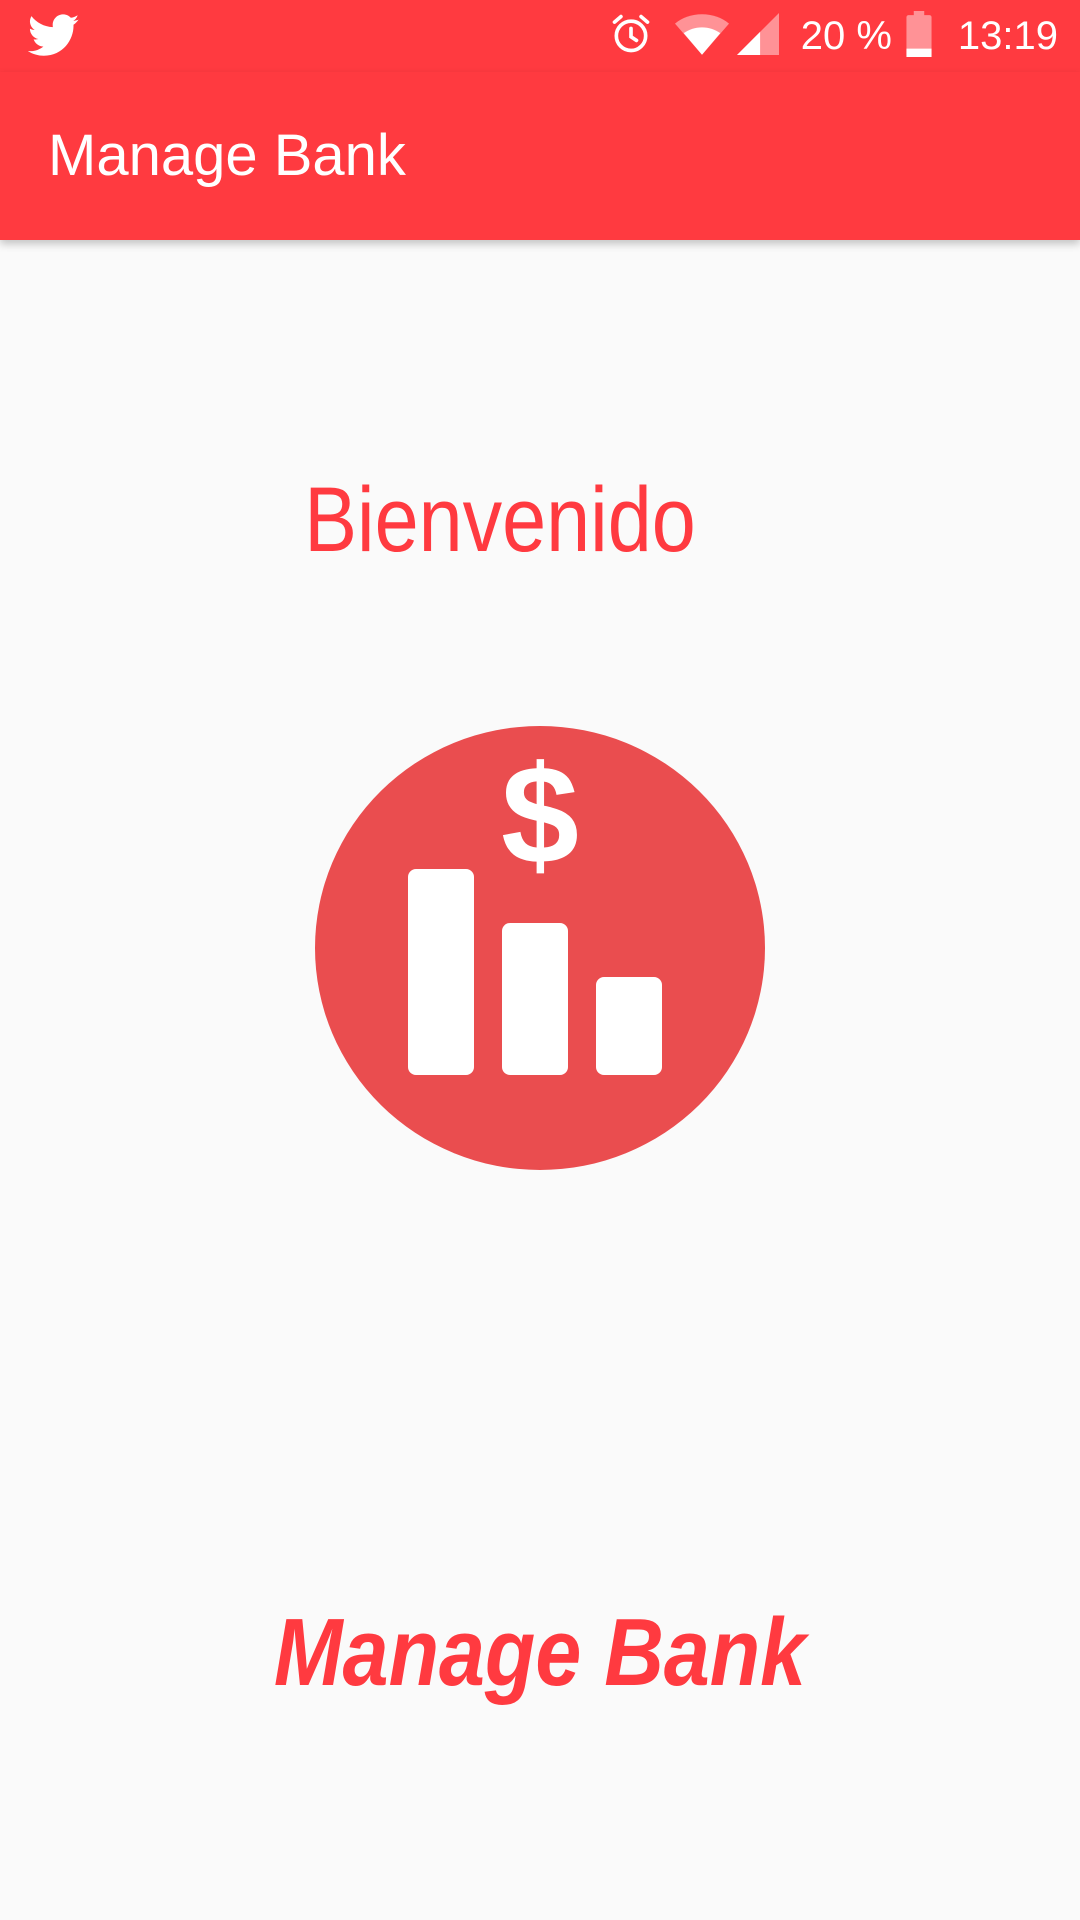 This screenshot has height=1920, width=1080. What do you see at coordinates (540, 1652) in the screenshot?
I see `footer-brand-title: Manage Bank` at bounding box center [540, 1652].